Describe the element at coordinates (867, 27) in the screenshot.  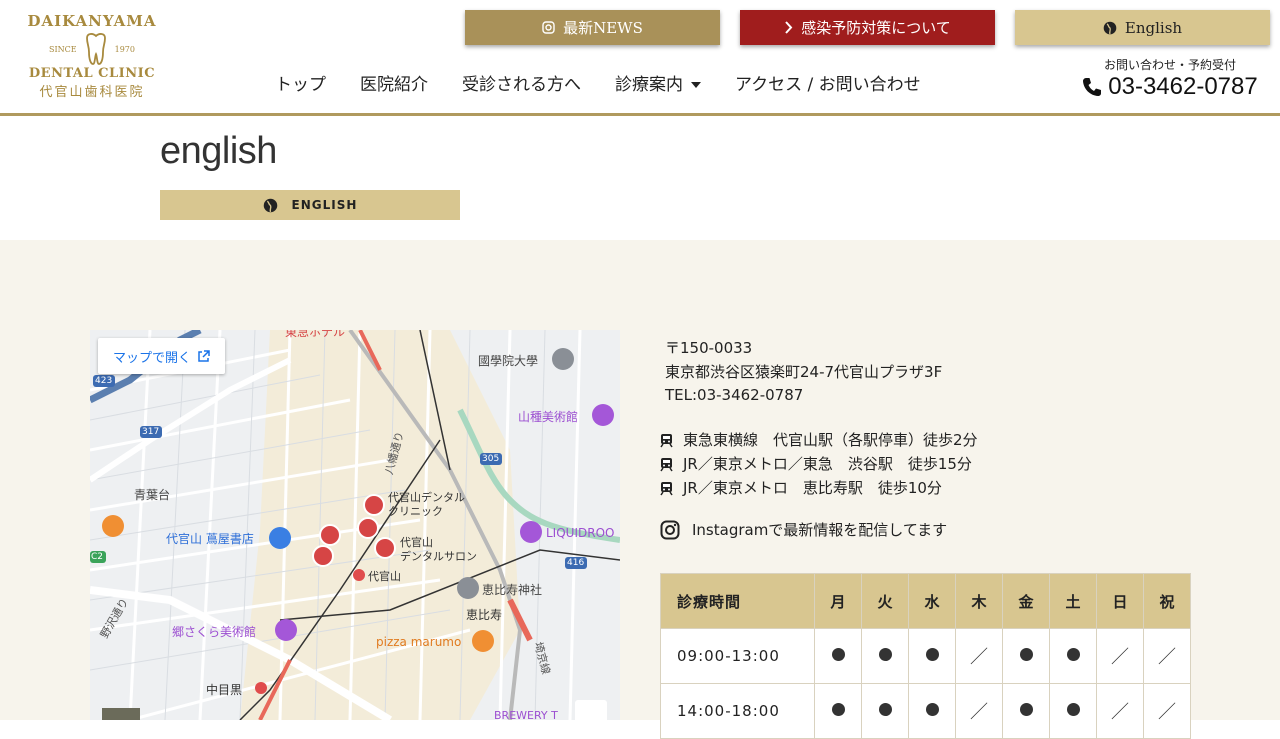
I see `infection-control-button: 感染予防対策について` at that location.